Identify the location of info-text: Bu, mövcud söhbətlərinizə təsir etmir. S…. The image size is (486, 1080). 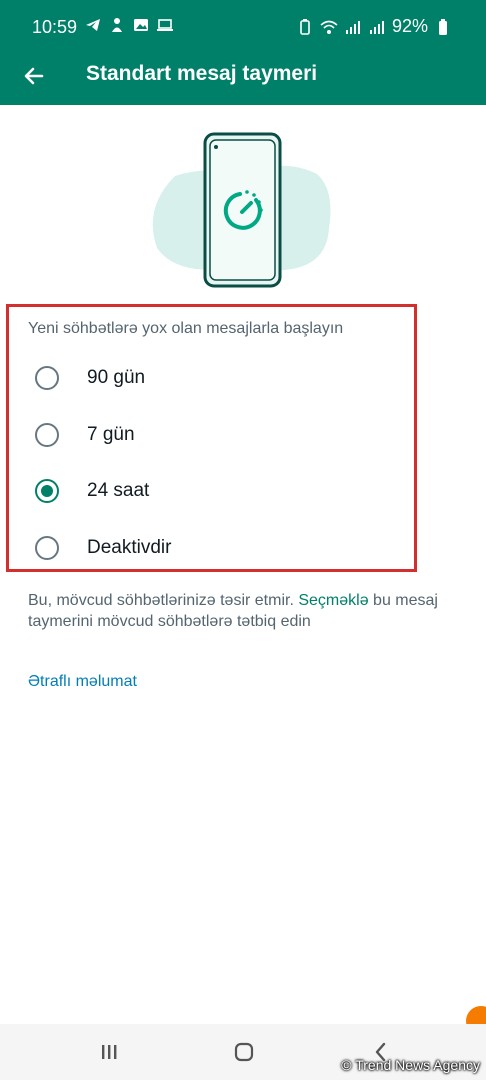
(248, 611).